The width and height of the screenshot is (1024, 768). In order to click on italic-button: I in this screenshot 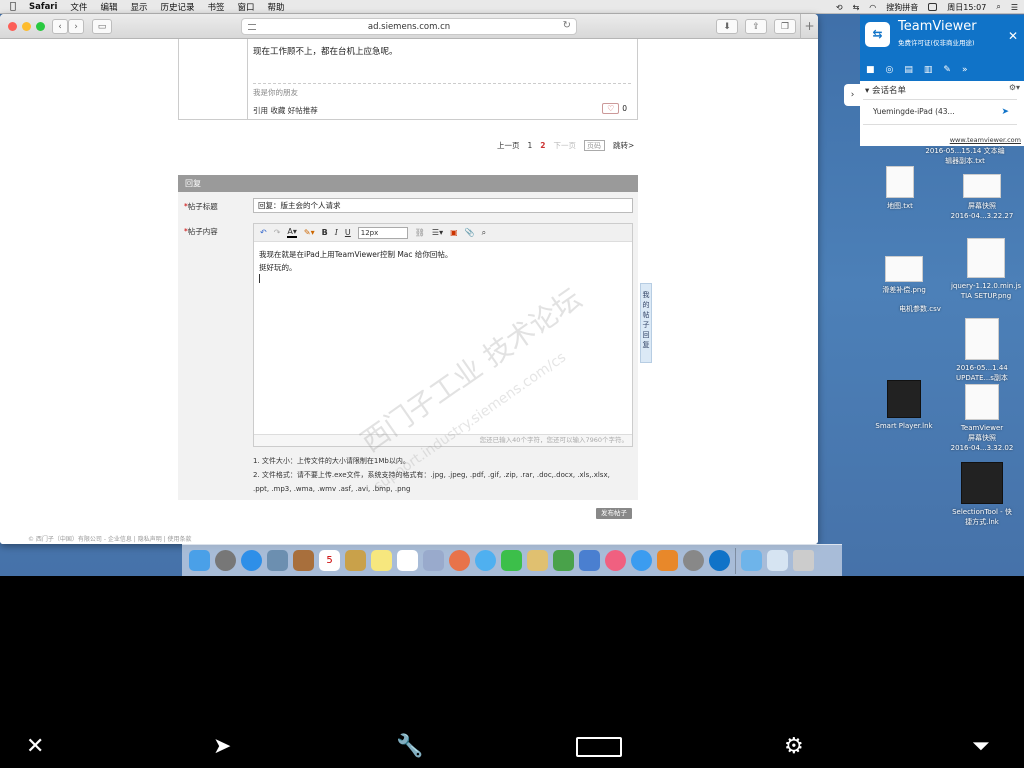, I will do `click(336, 232)`.